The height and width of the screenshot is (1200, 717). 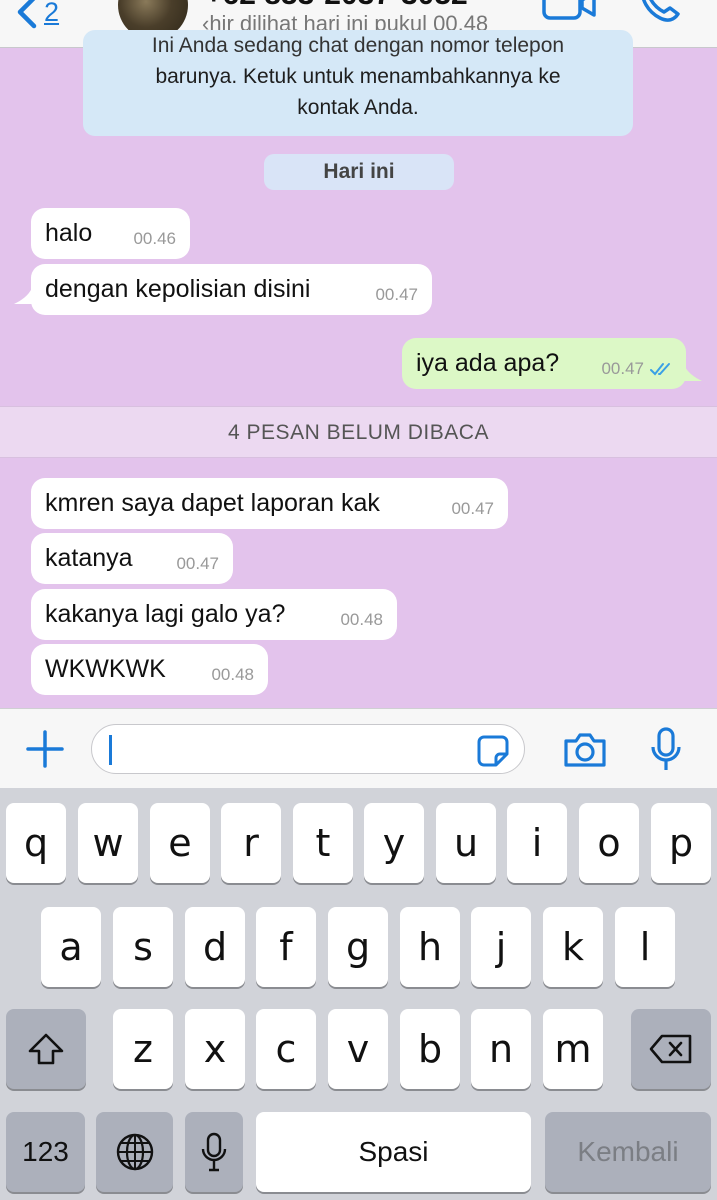 I want to click on key-k: k, so click(x=573, y=947).